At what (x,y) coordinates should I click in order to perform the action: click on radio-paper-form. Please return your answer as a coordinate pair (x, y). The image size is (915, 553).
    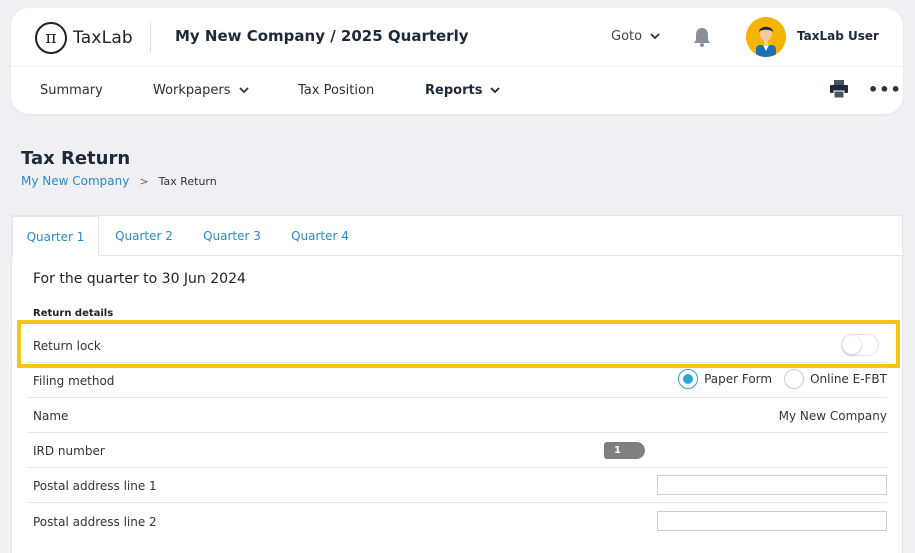
    Looking at the image, I should click on (688, 379).